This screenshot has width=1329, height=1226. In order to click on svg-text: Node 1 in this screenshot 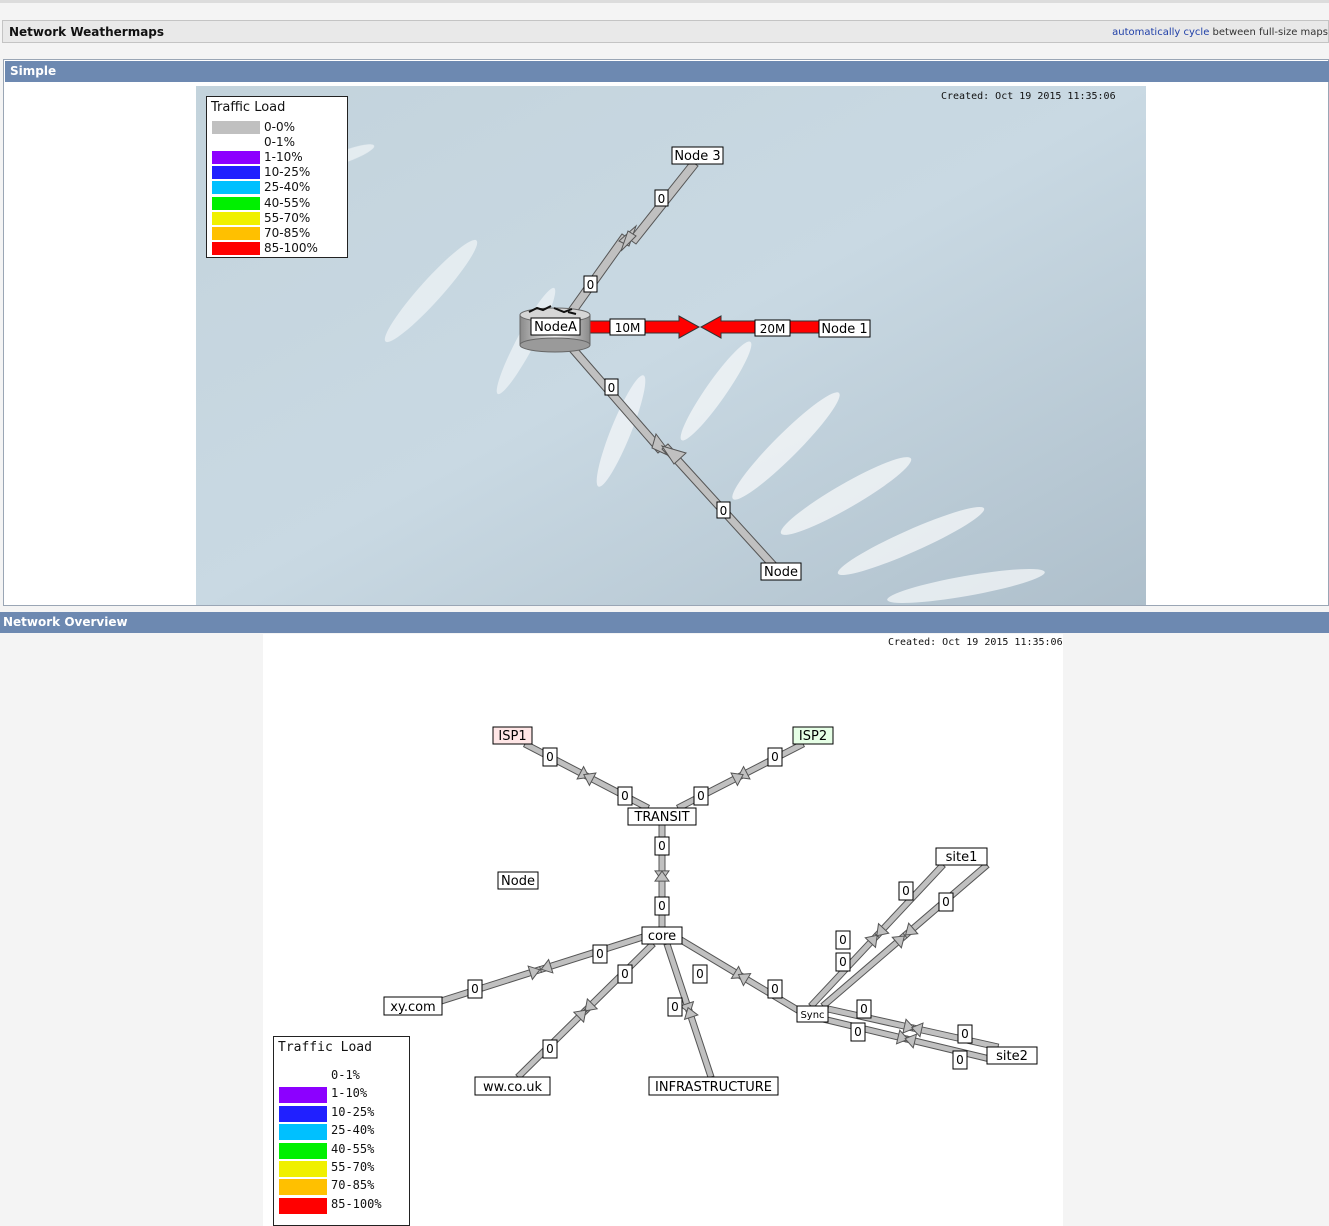, I will do `click(844, 329)`.